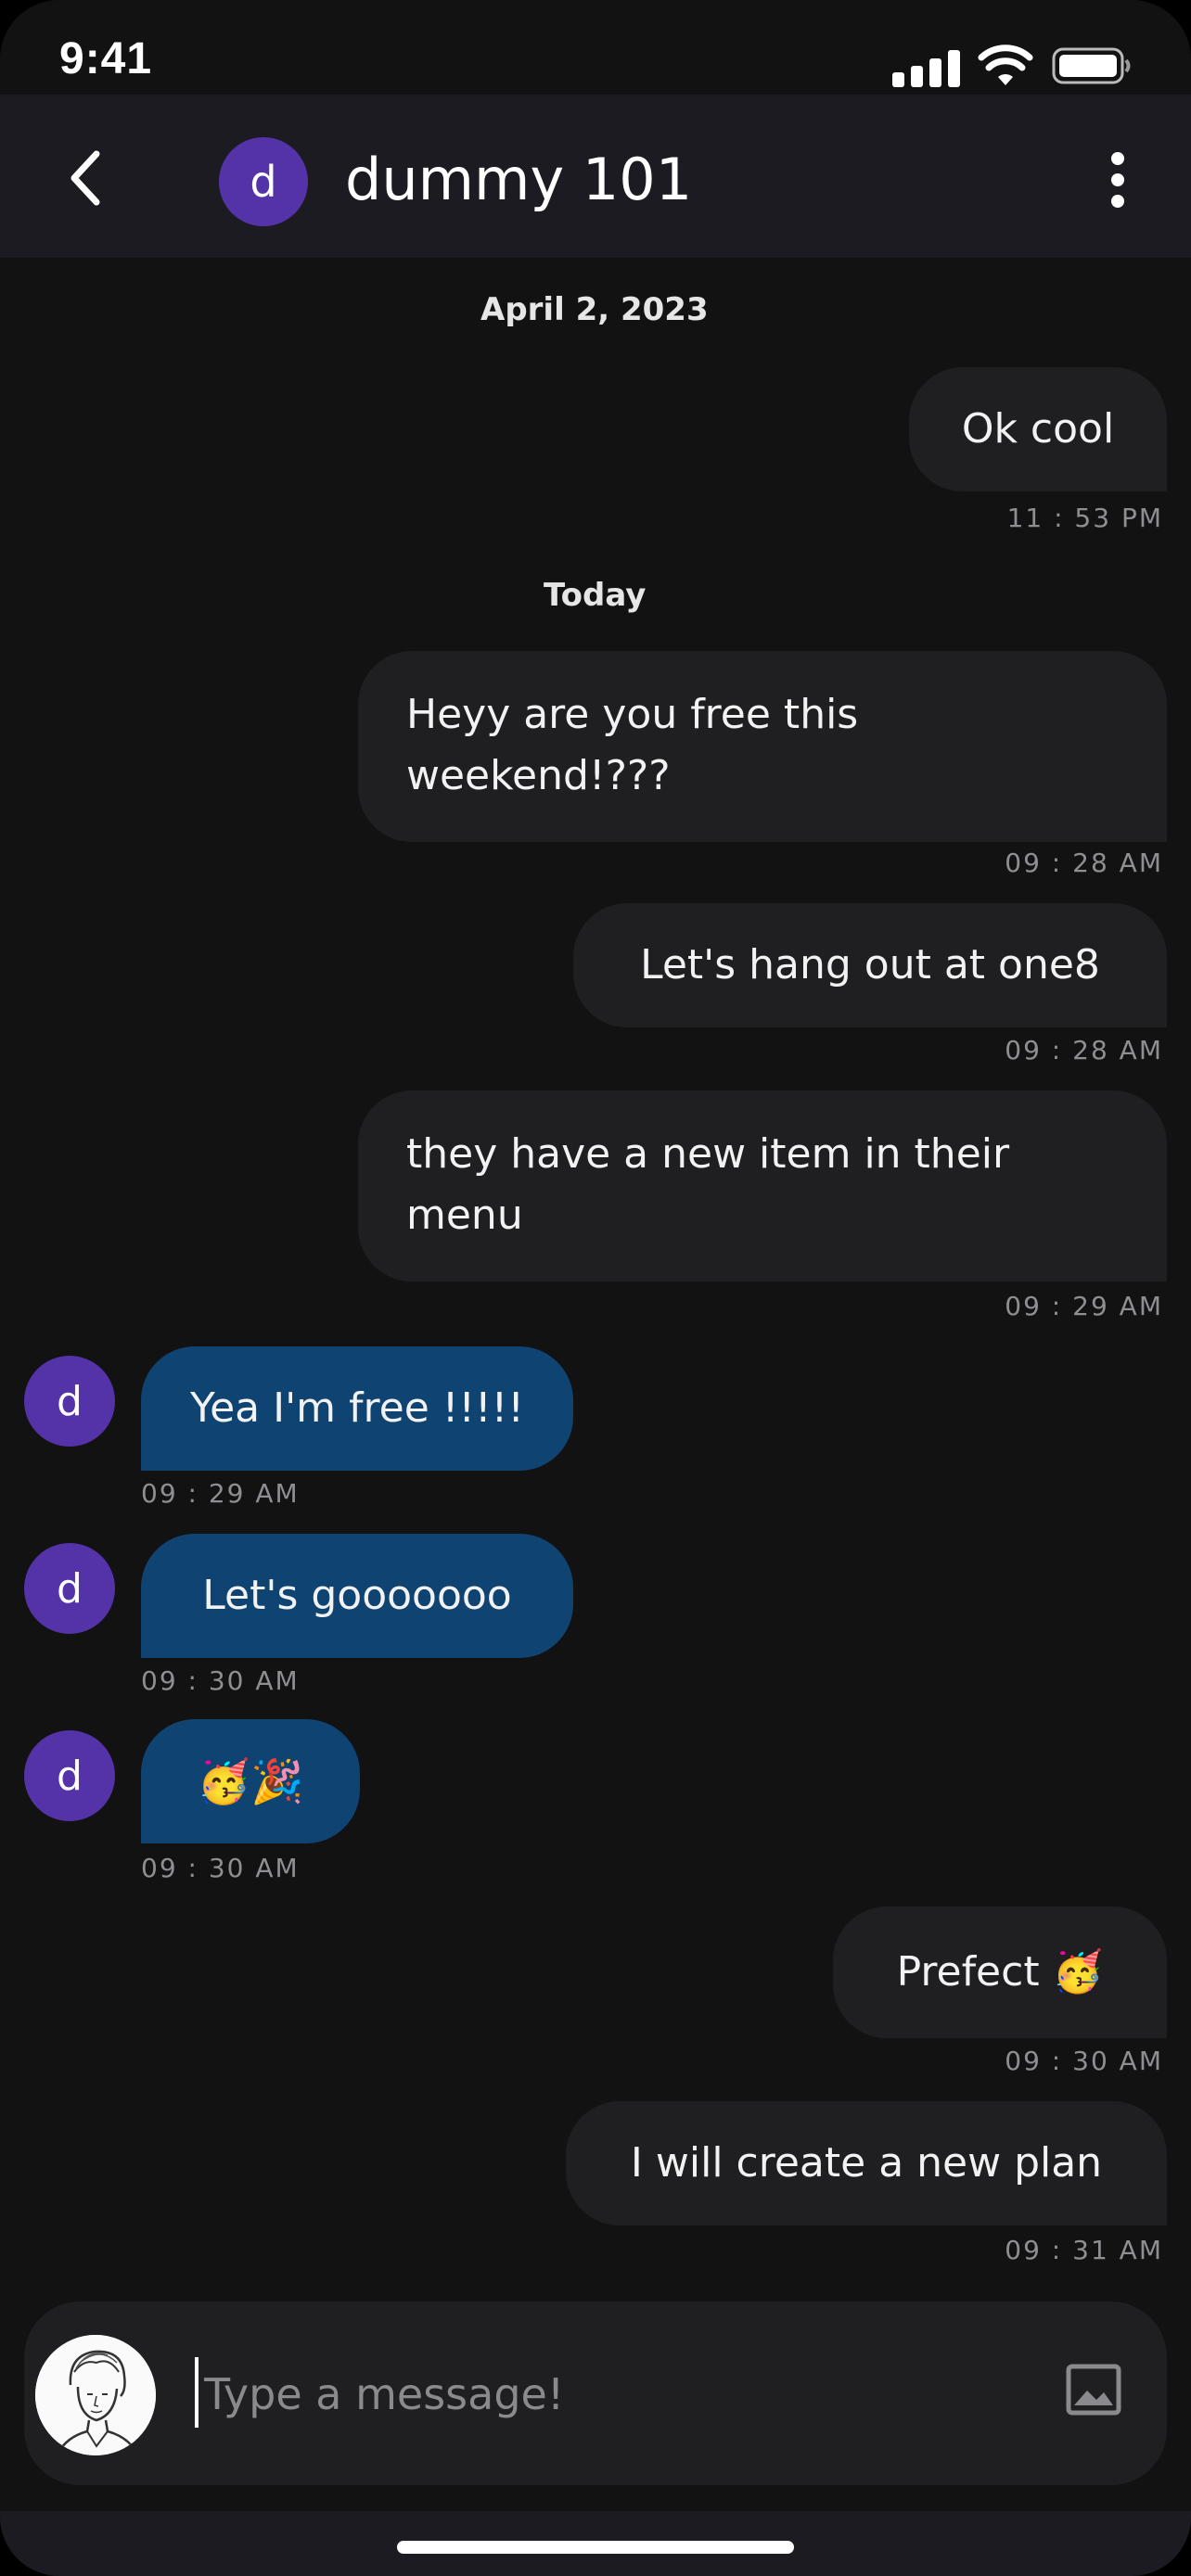 Image resolution: width=1191 pixels, height=2576 pixels. What do you see at coordinates (85, 178) in the screenshot?
I see `chevron-left-icon` at bounding box center [85, 178].